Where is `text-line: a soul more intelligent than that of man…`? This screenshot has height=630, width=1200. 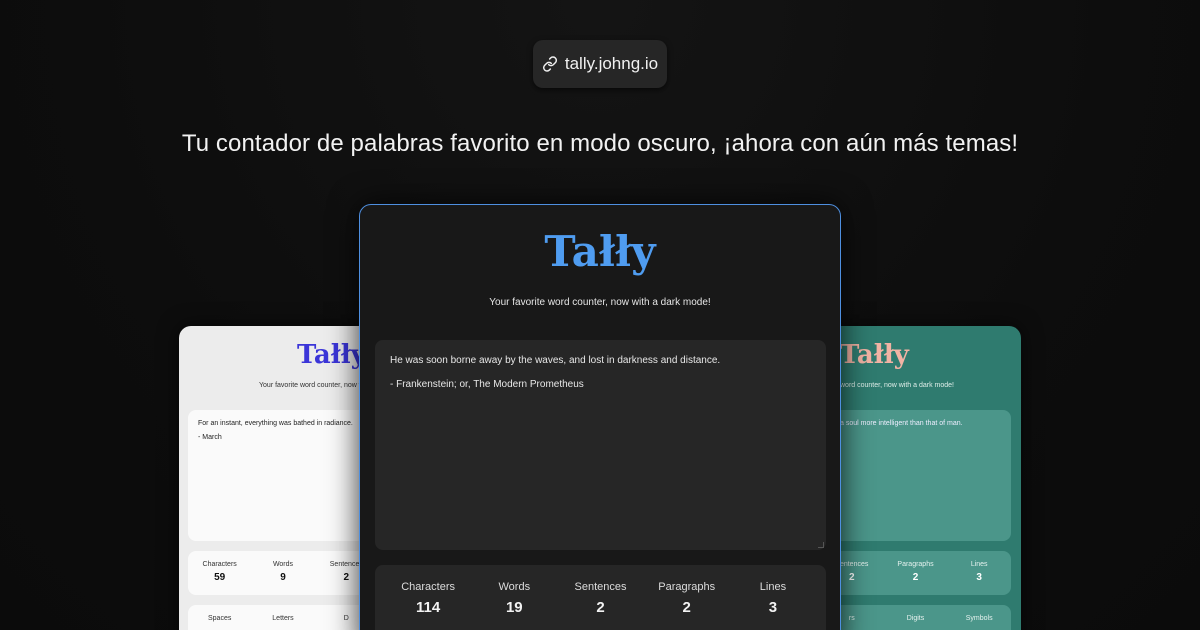 text-line: a soul more intelligent than that of man… is located at coordinates (901, 423).